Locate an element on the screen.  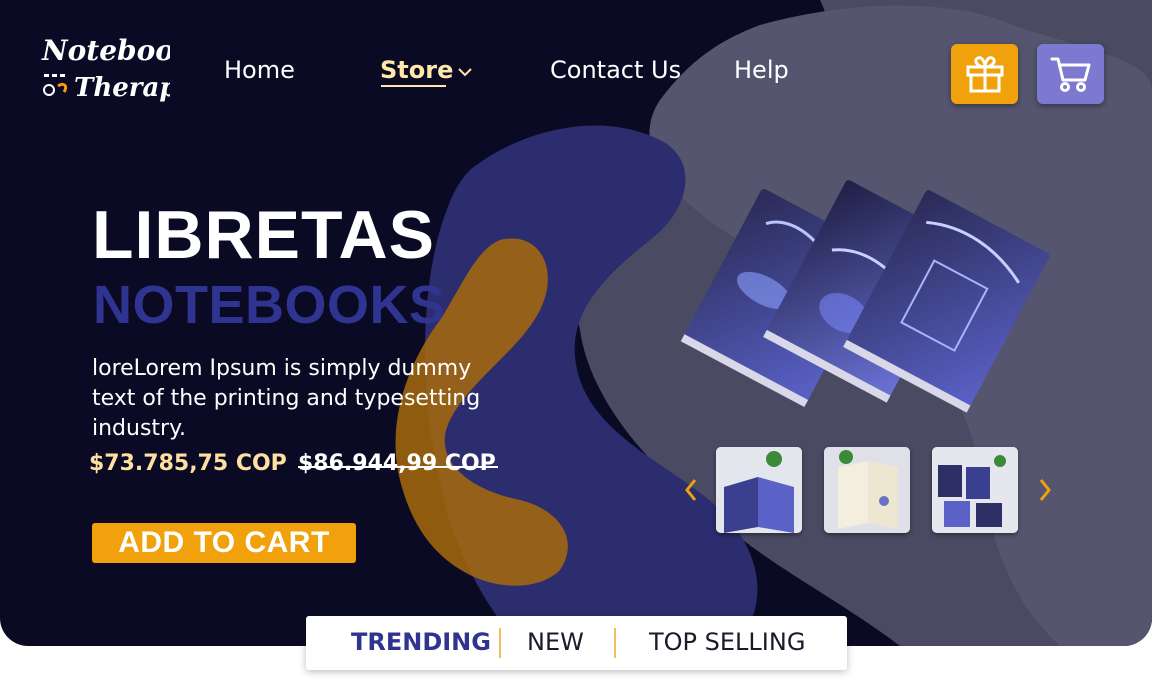
notebooks-set-photo is located at coordinates (975, 490).